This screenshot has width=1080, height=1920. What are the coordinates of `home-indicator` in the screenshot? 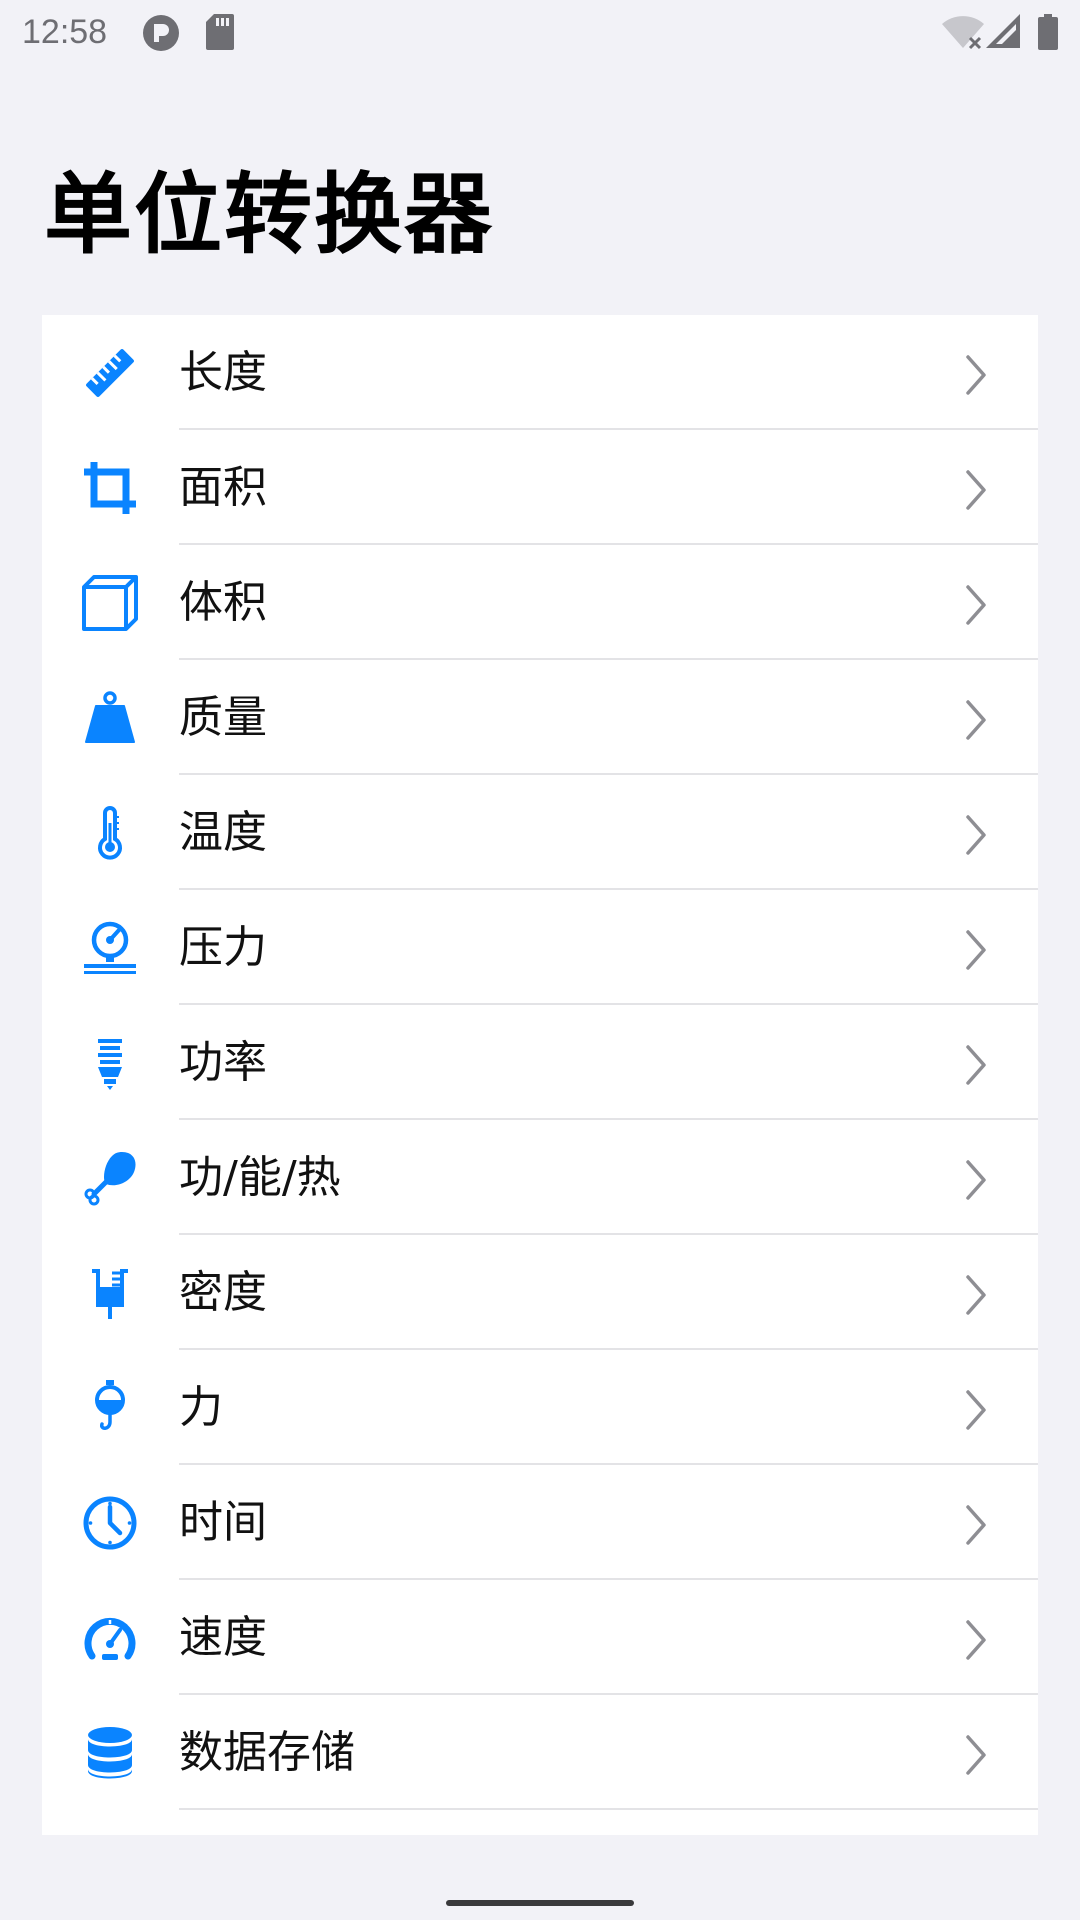 It's located at (540, 1903).